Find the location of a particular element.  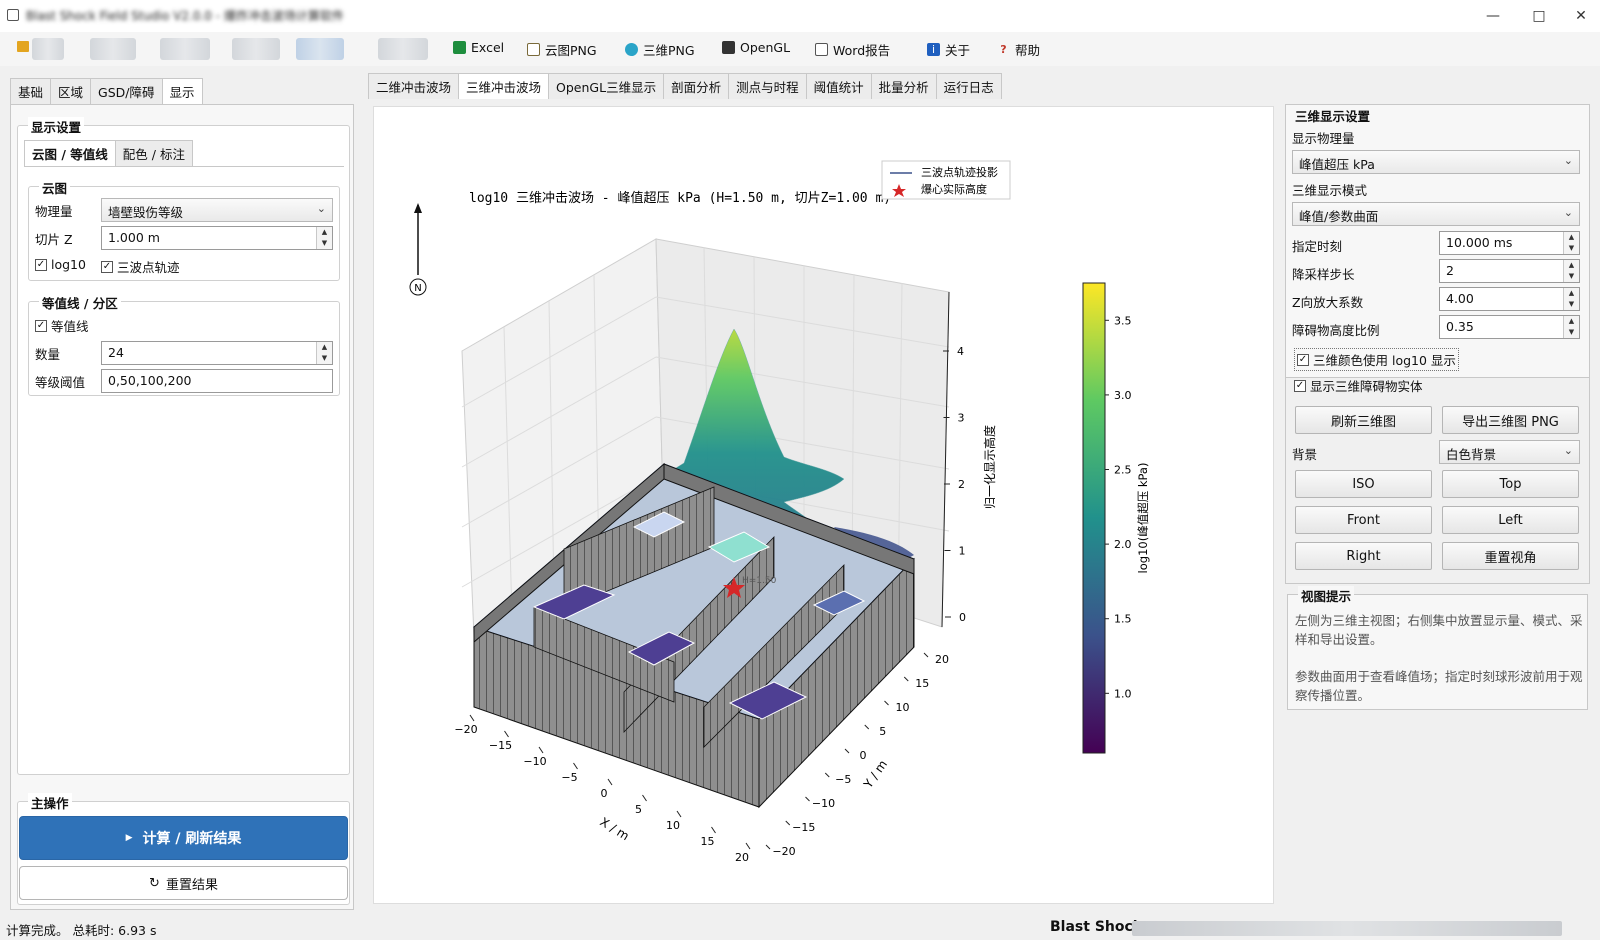

contour-count-input: 24 ▲ ▼ is located at coordinates (217, 353).